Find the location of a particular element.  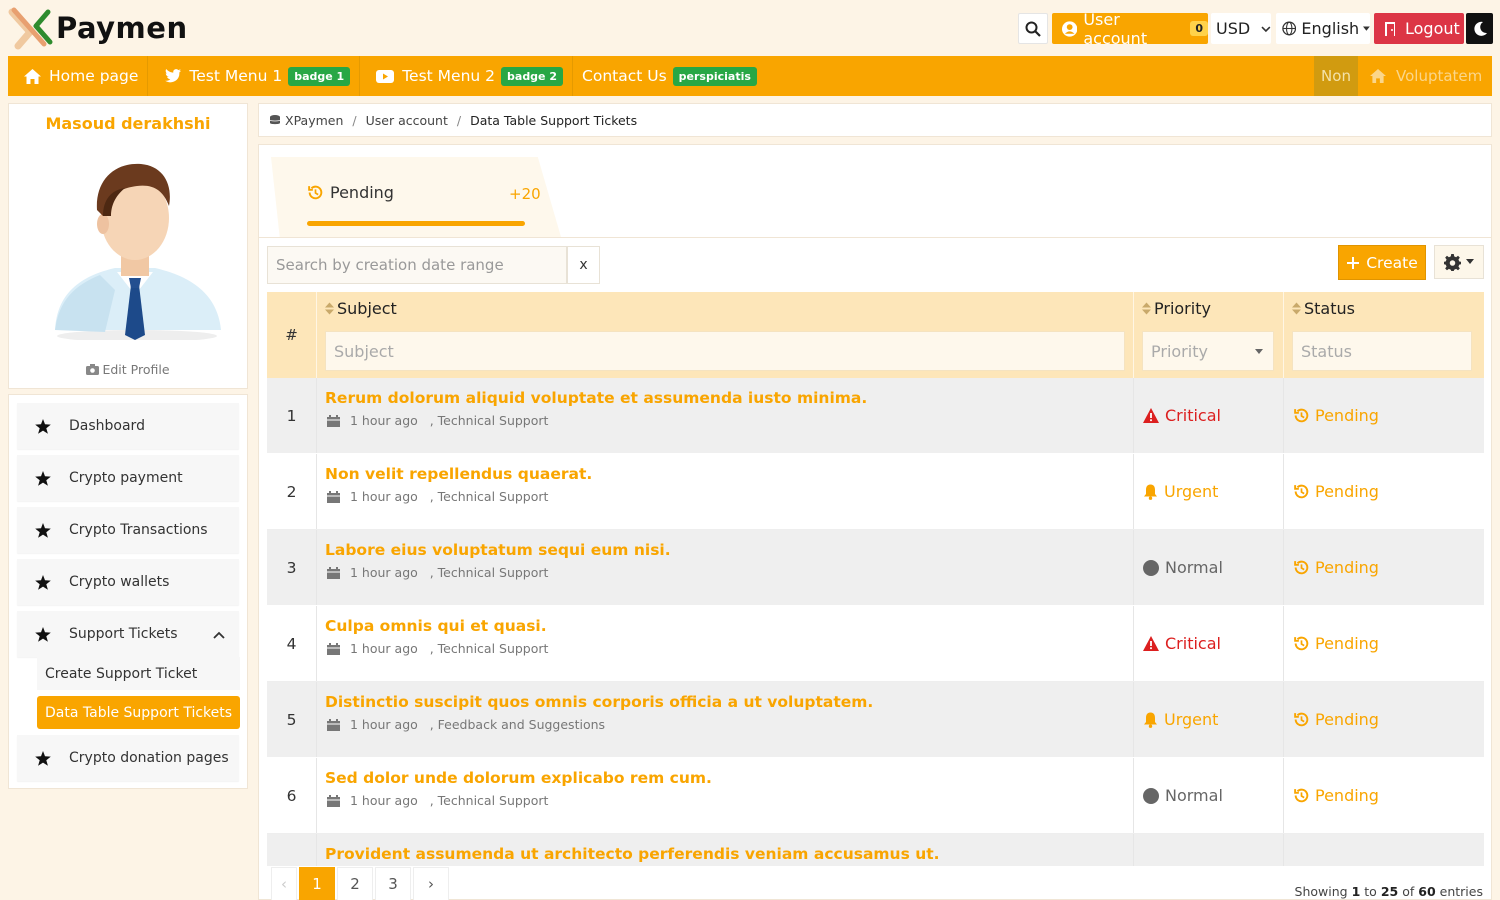

logout-button: Logout is located at coordinates (1419, 28).